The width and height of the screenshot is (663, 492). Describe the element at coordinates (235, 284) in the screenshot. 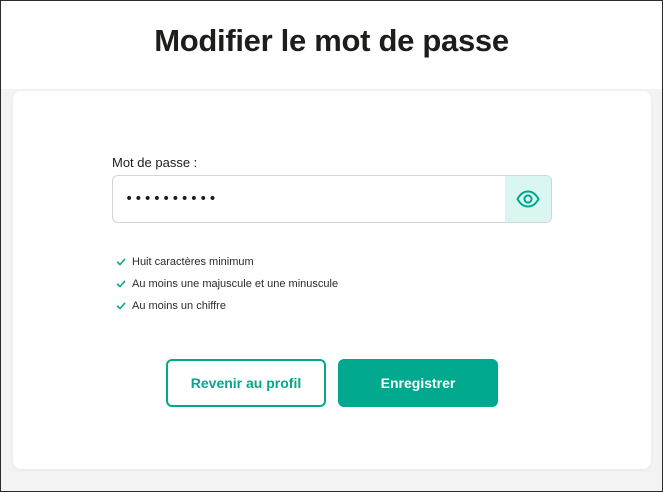

I see `rule-text: Au moins une majuscule et une minuscule` at that location.